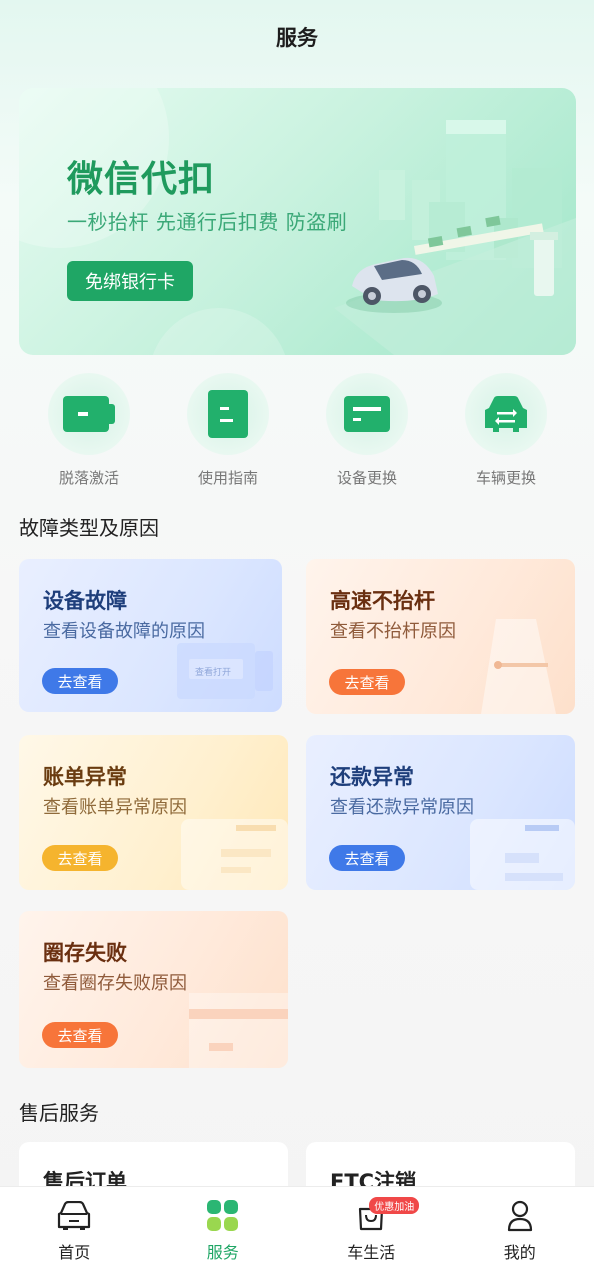 The height and width of the screenshot is (1280, 594). I want to click on tab-label: 首页, so click(74, 1252).